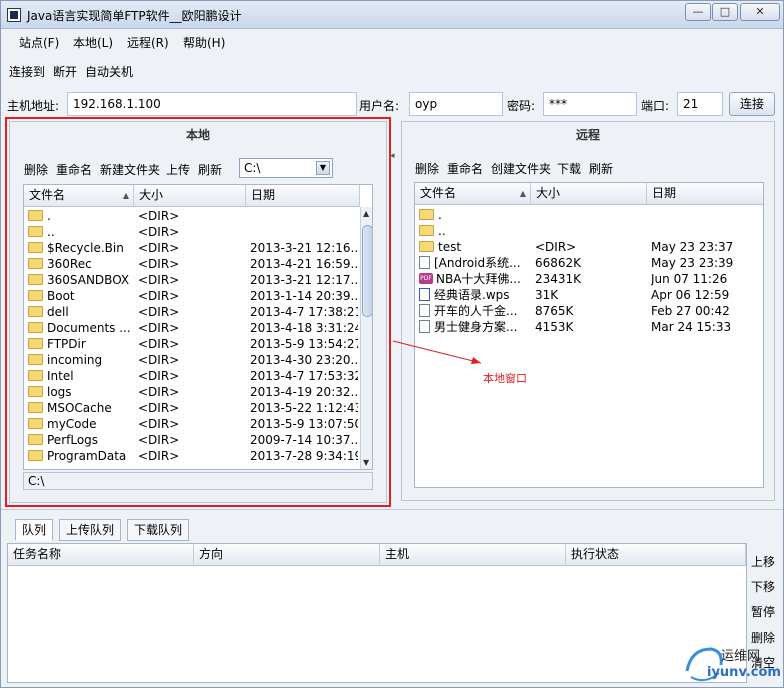  What do you see at coordinates (744, 672) in the screenshot?
I see `watermark-site: iyunv.com` at bounding box center [744, 672].